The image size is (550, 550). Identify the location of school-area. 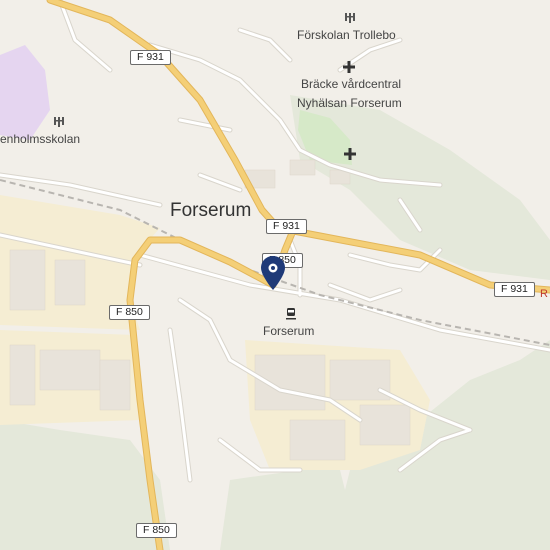
(25, 92).